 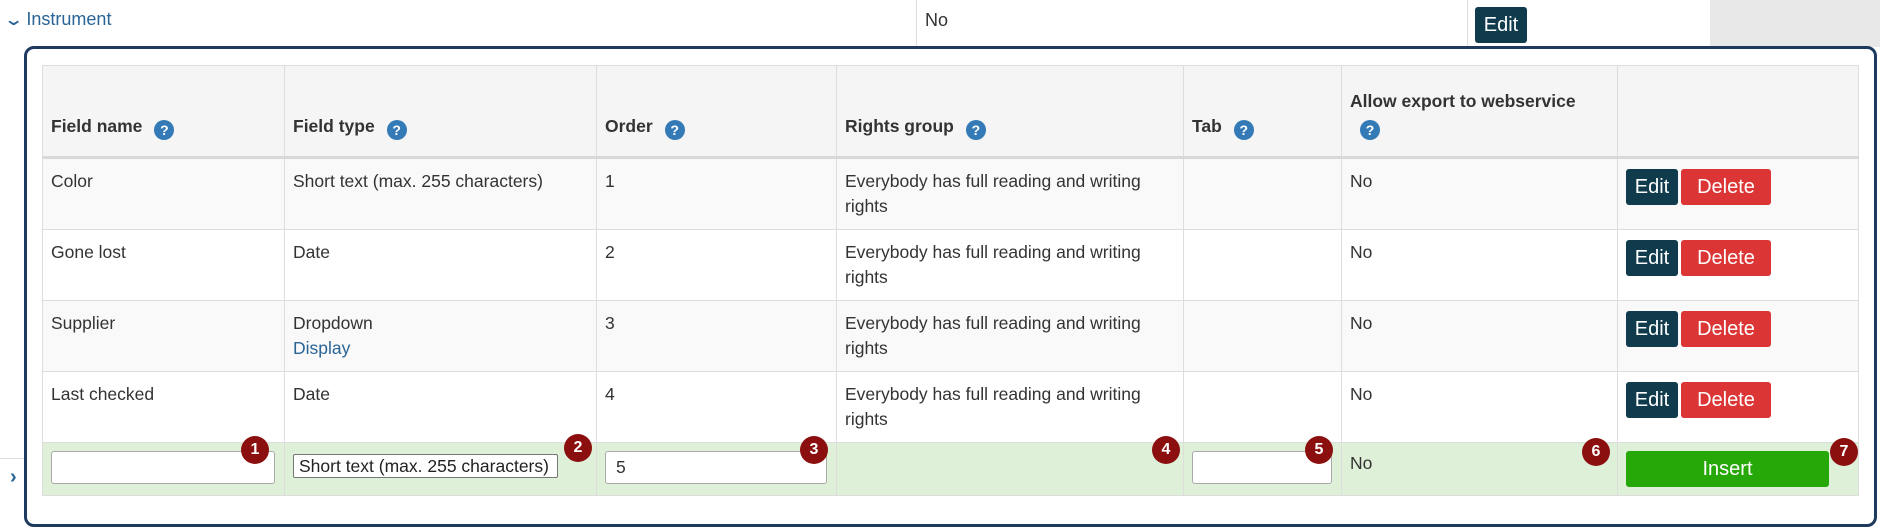 What do you see at coordinates (163, 336) in the screenshot?
I see `cell-field-name: Supplier` at bounding box center [163, 336].